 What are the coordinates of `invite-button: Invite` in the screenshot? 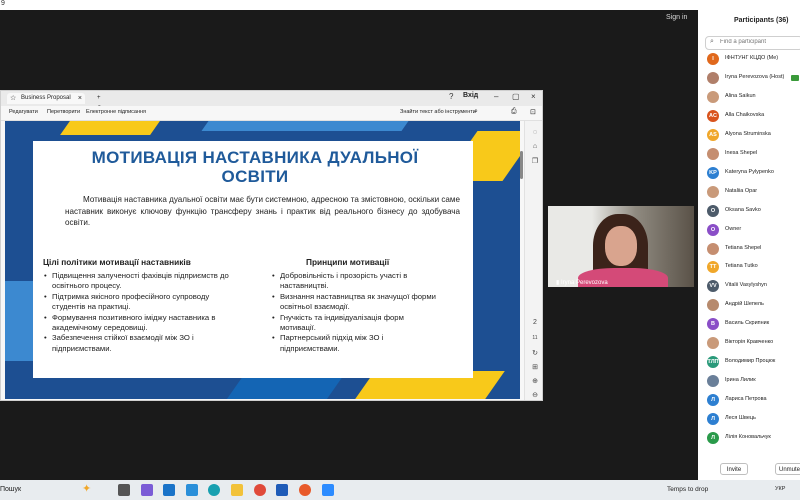 It's located at (734, 469).